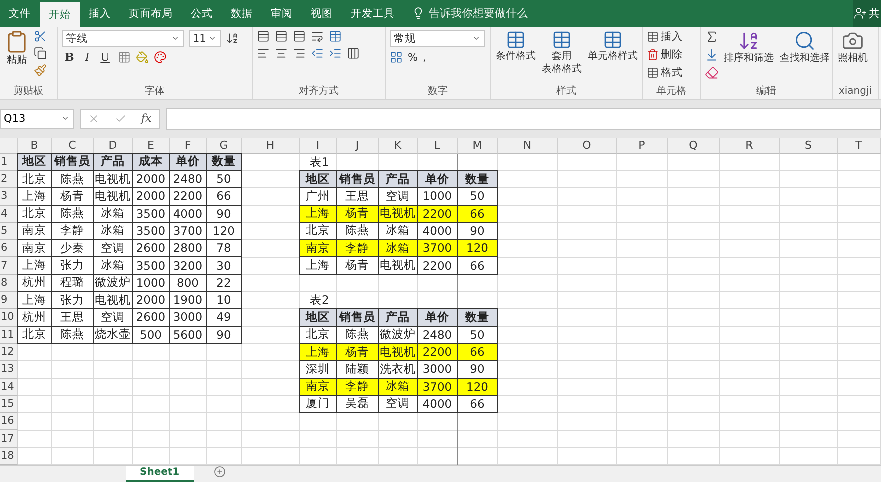 This screenshot has width=881, height=482. I want to click on share-button: 共, so click(867, 13).